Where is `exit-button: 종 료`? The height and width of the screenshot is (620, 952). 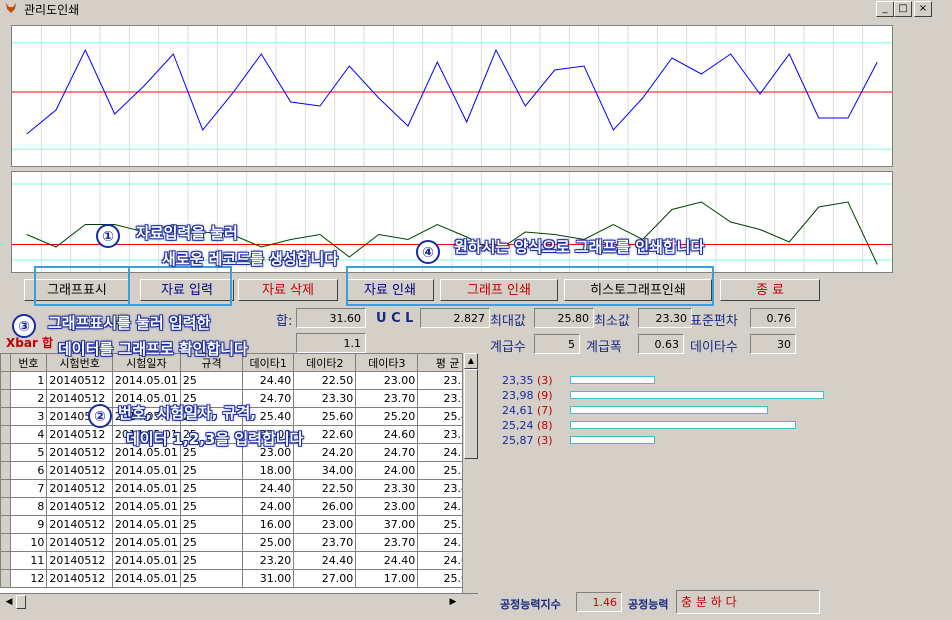 exit-button: 종 료 is located at coordinates (770, 290).